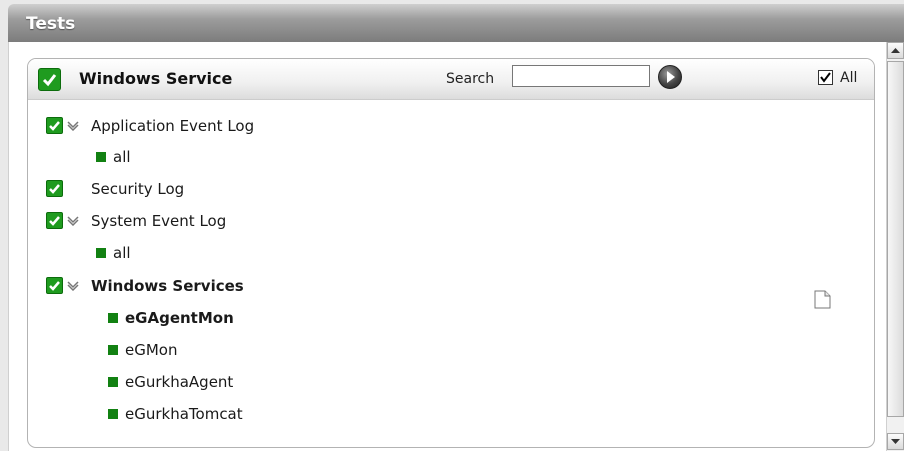 This screenshot has width=904, height=451. Describe the element at coordinates (173, 126) in the screenshot. I see `tree-item-label: Application Event Log` at that location.